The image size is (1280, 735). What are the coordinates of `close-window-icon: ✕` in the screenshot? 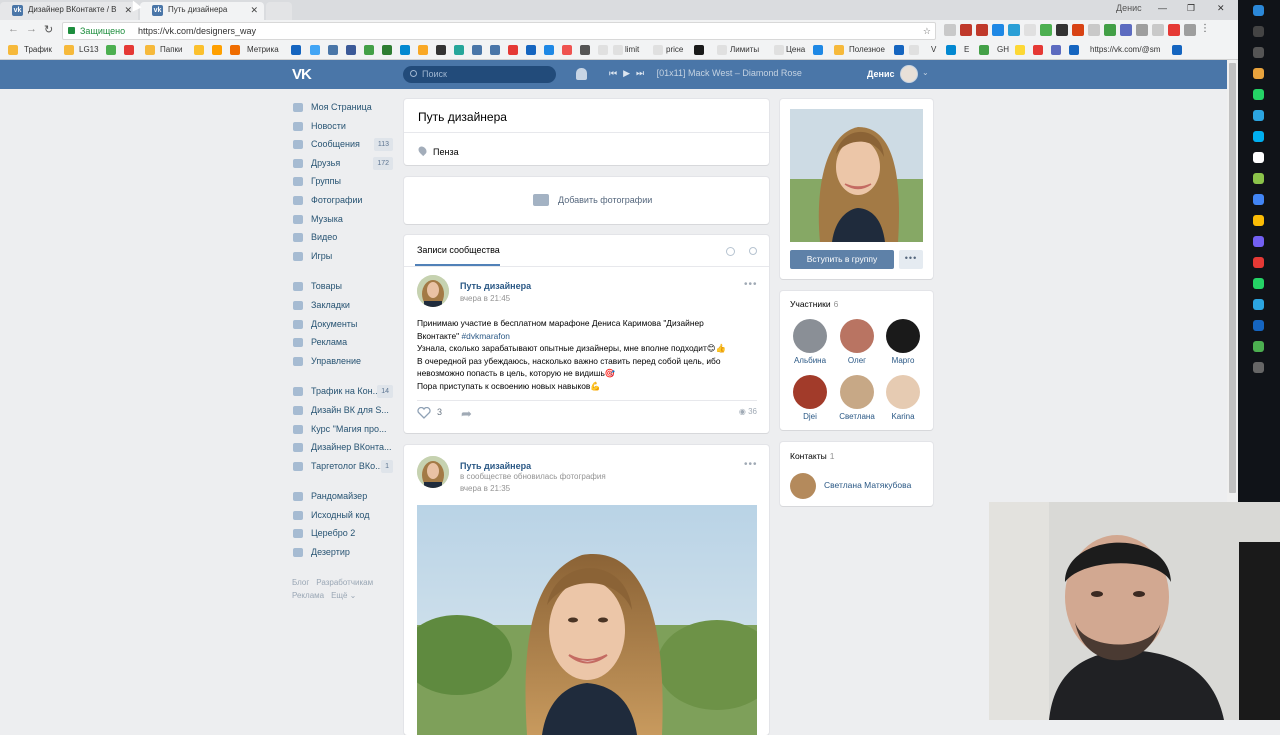 It's located at (1221, 8).